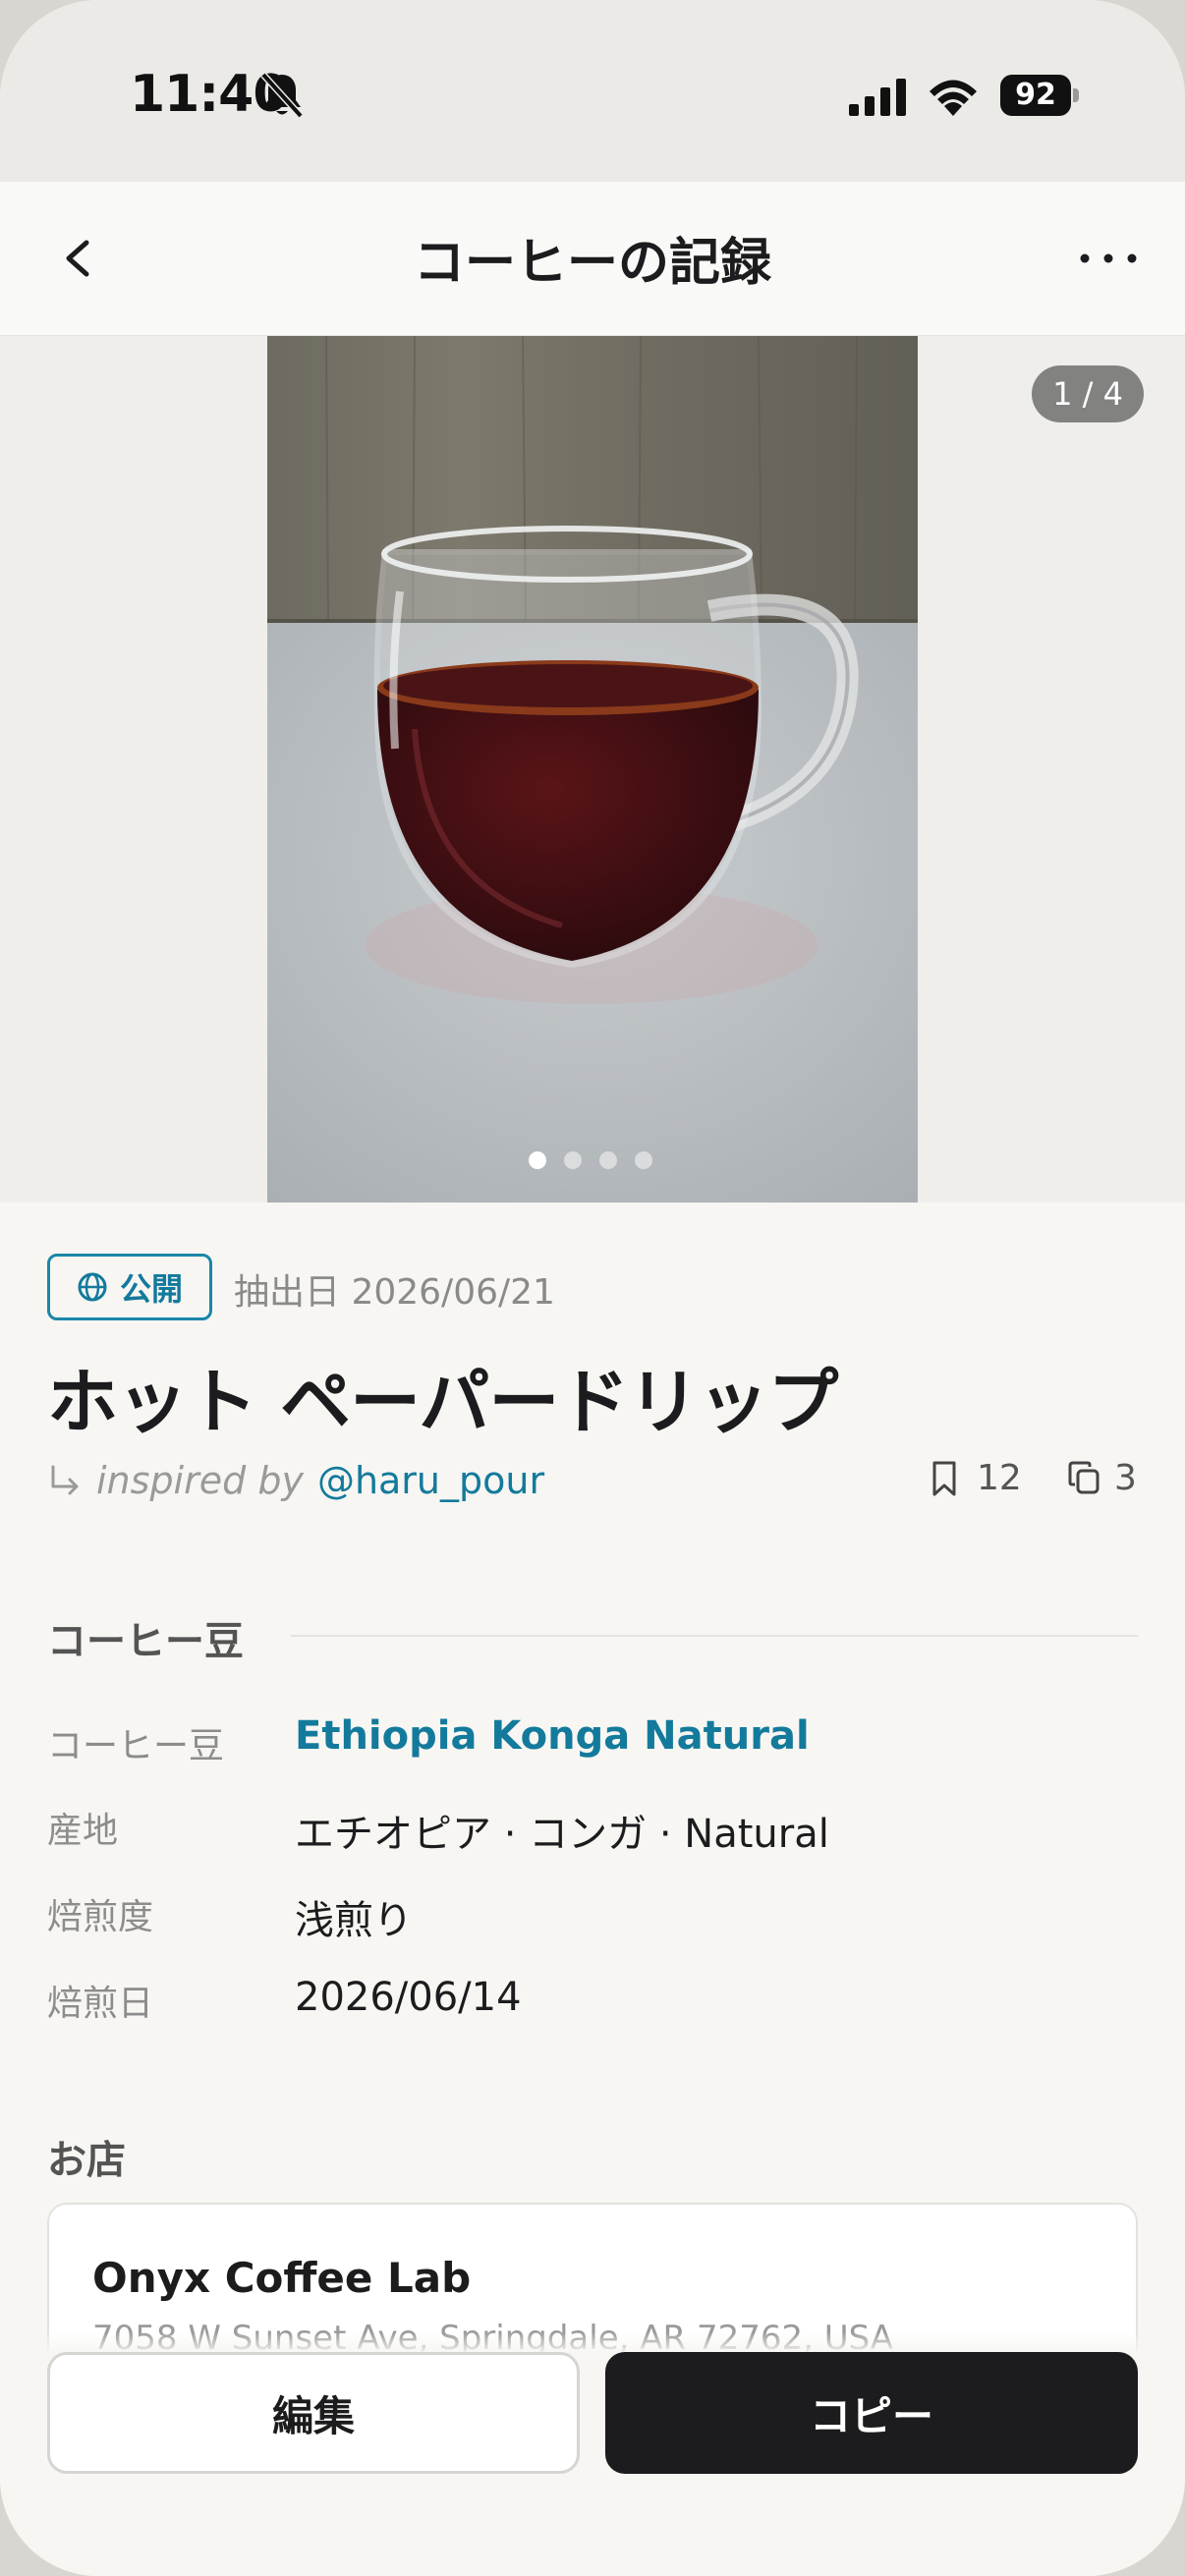 This screenshot has height=2576, width=1185. What do you see at coordinates (65, 1480) in the screenshot?
I see `reply-arrow-icon` at bounding box center [65, 1480].